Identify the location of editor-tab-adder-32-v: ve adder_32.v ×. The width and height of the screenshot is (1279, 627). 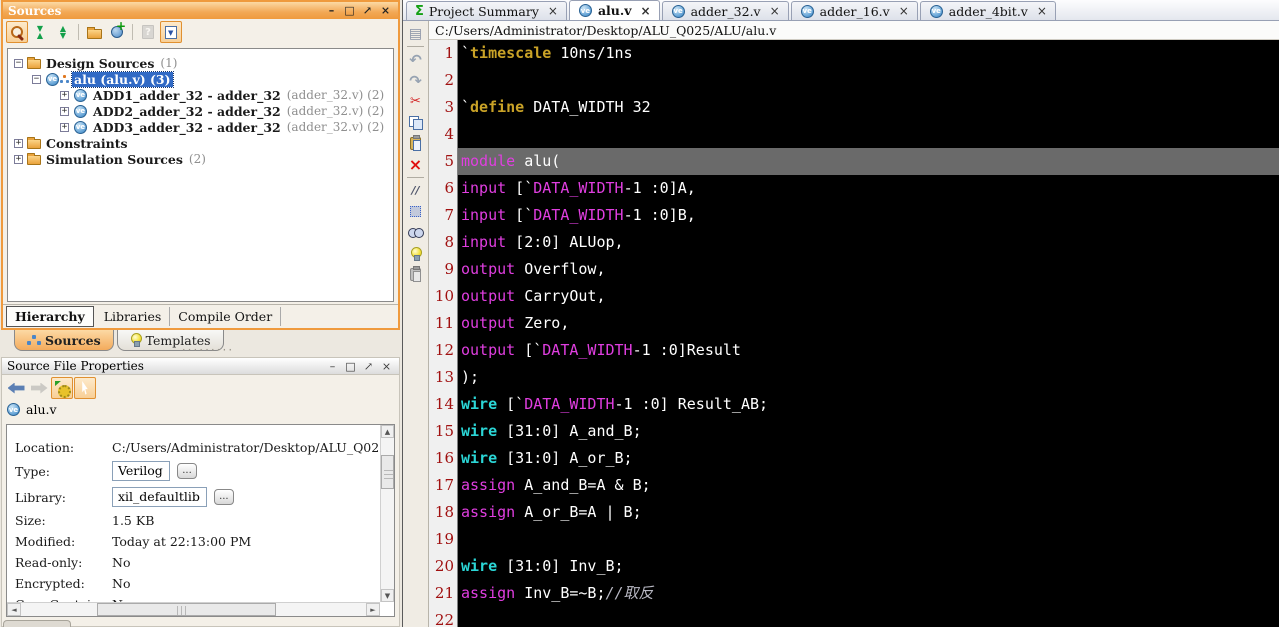
(725, 10).